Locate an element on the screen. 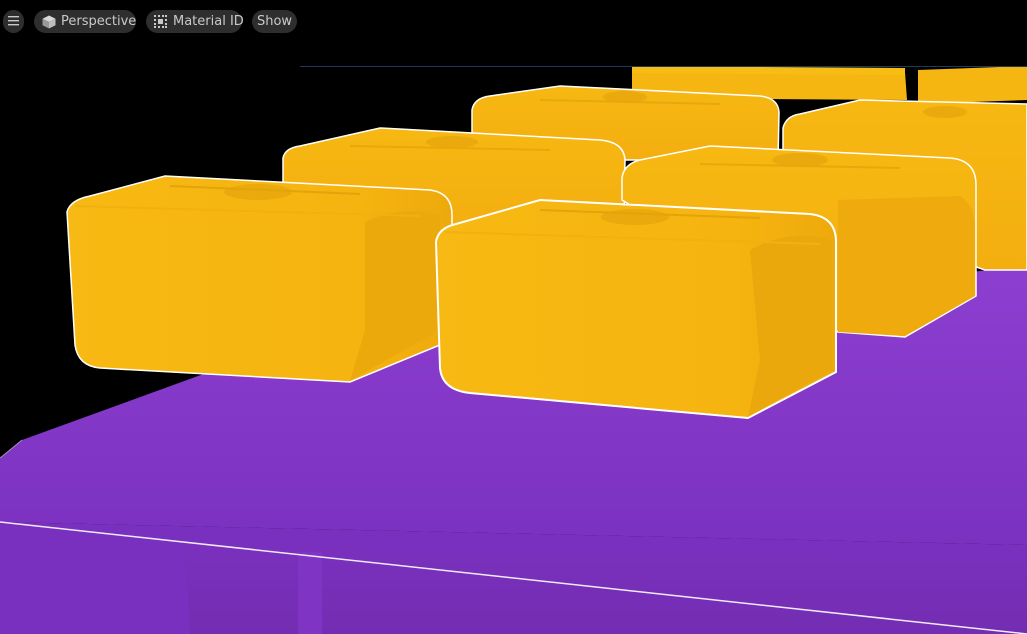 The image size is (1027, 634). hamburger-menu-icon is located at coordinates (13, 21).